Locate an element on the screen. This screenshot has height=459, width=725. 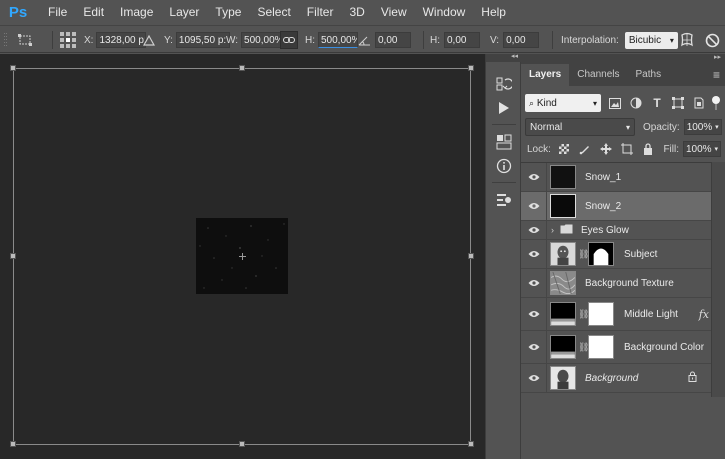
layer-name: Middle Light is located at coordinates (651, 314).